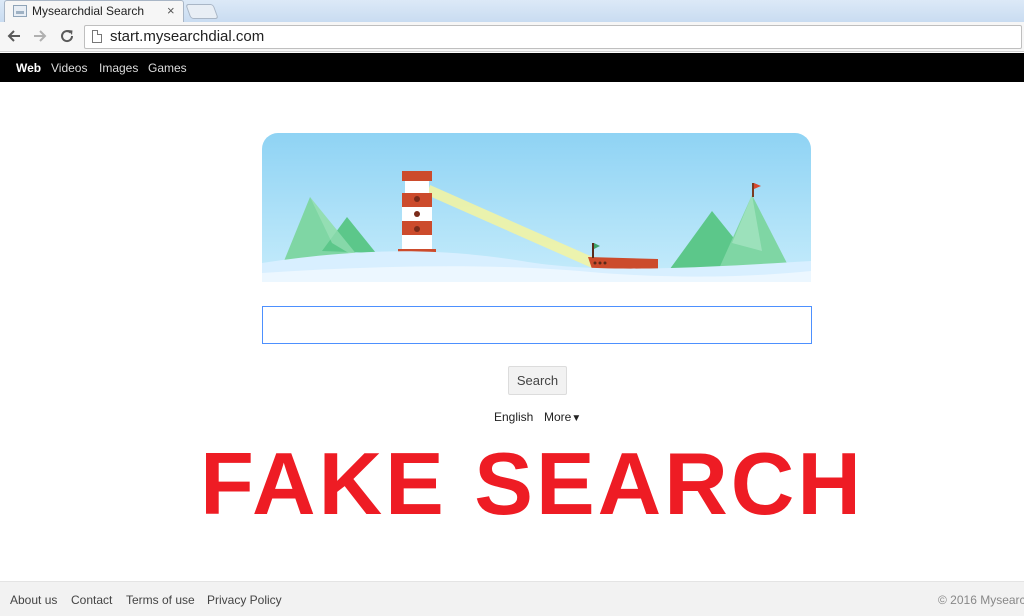 The height and width of the screenshot is (616, 1024). What do you see at coordinates (558, 417) in the screenshot?
I see `more-label: More` at bounding box center [558, 417].